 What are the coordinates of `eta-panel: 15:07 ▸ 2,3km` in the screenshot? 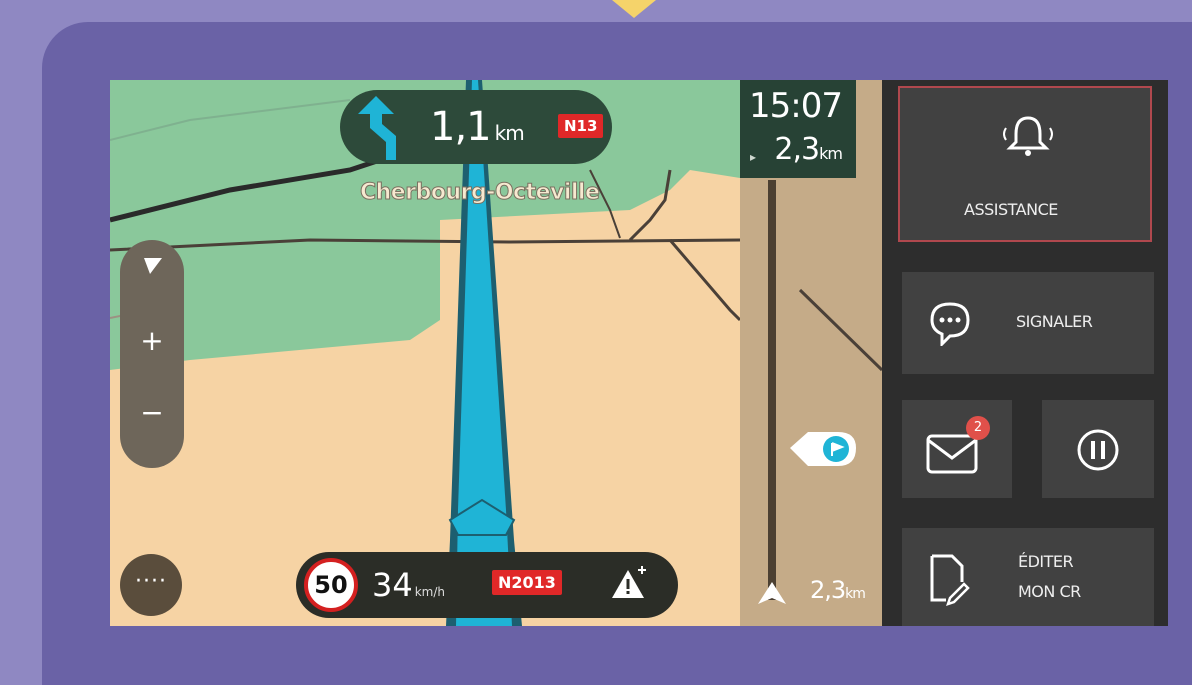 It's located at (798, 129).